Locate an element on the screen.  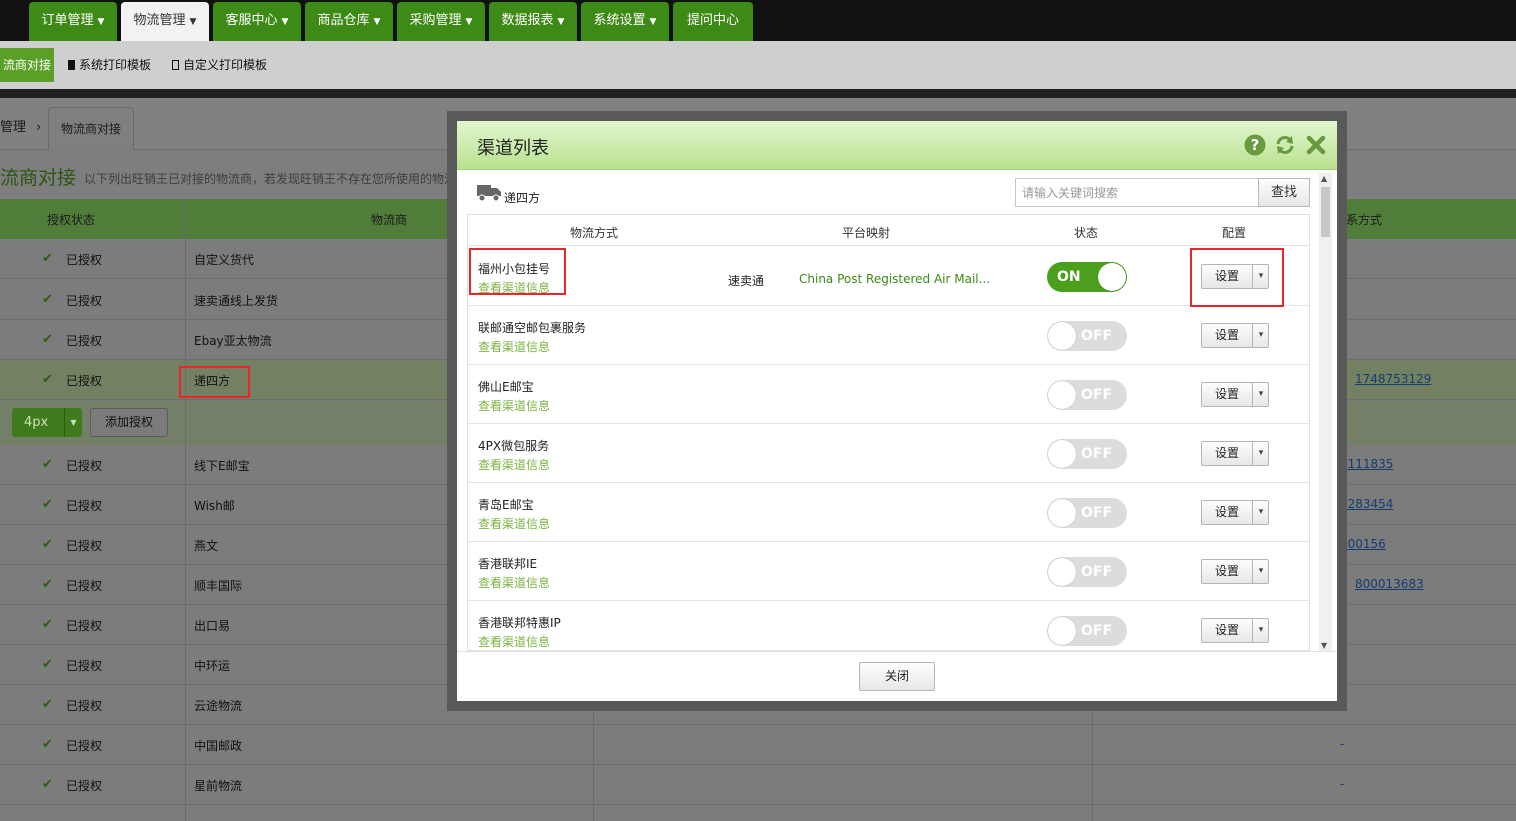
close-button: 关闭 is located at coordinates (897, 676).